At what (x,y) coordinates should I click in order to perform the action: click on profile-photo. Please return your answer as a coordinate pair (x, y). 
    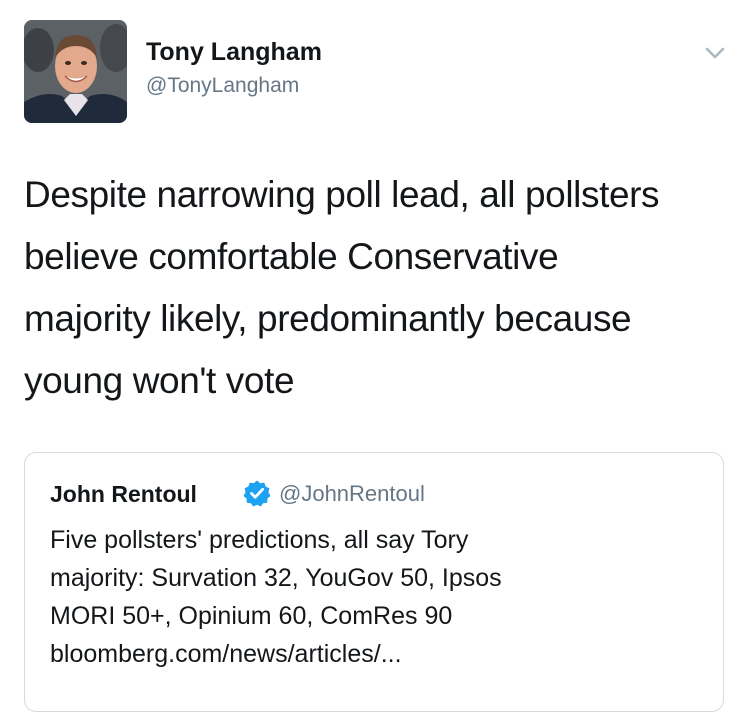
    Looking at the image, I should click on (75, 71).